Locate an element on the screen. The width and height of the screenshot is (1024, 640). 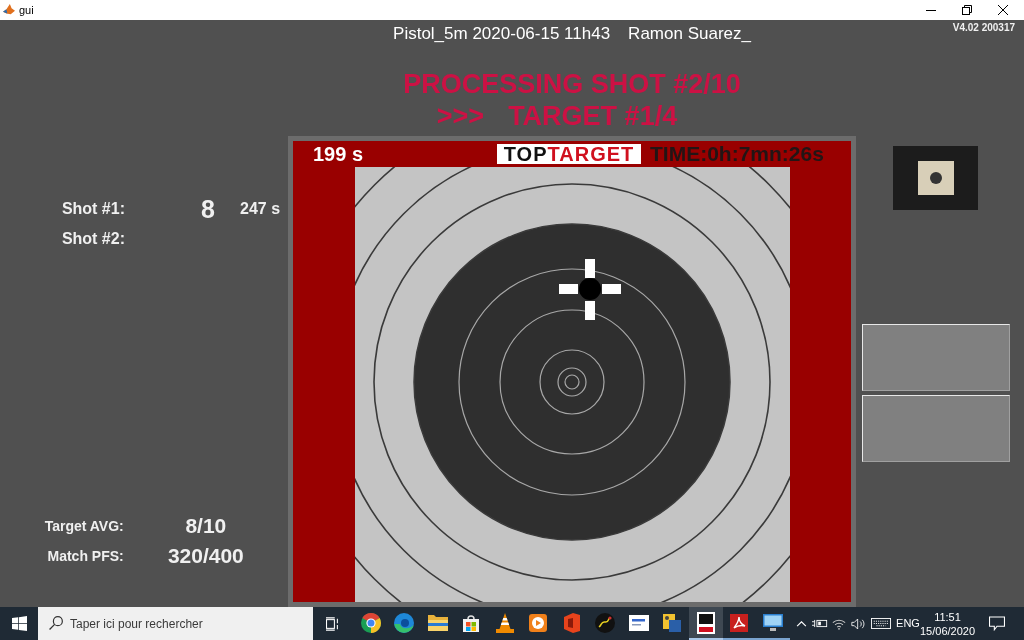
tricolor-circle-icon is located at coordinates (370, 622).